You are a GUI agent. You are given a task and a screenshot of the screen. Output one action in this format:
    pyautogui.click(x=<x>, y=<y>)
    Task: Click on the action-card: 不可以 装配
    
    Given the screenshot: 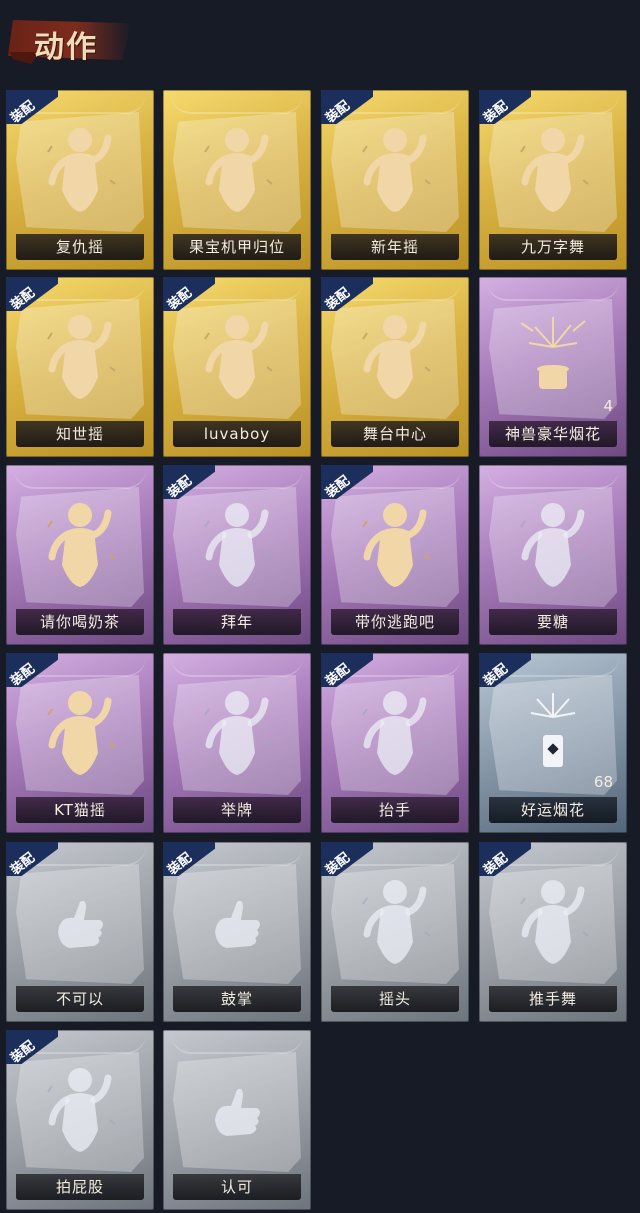 What is the action you would take?
    pyautogui.click(x=80, y=932)
    